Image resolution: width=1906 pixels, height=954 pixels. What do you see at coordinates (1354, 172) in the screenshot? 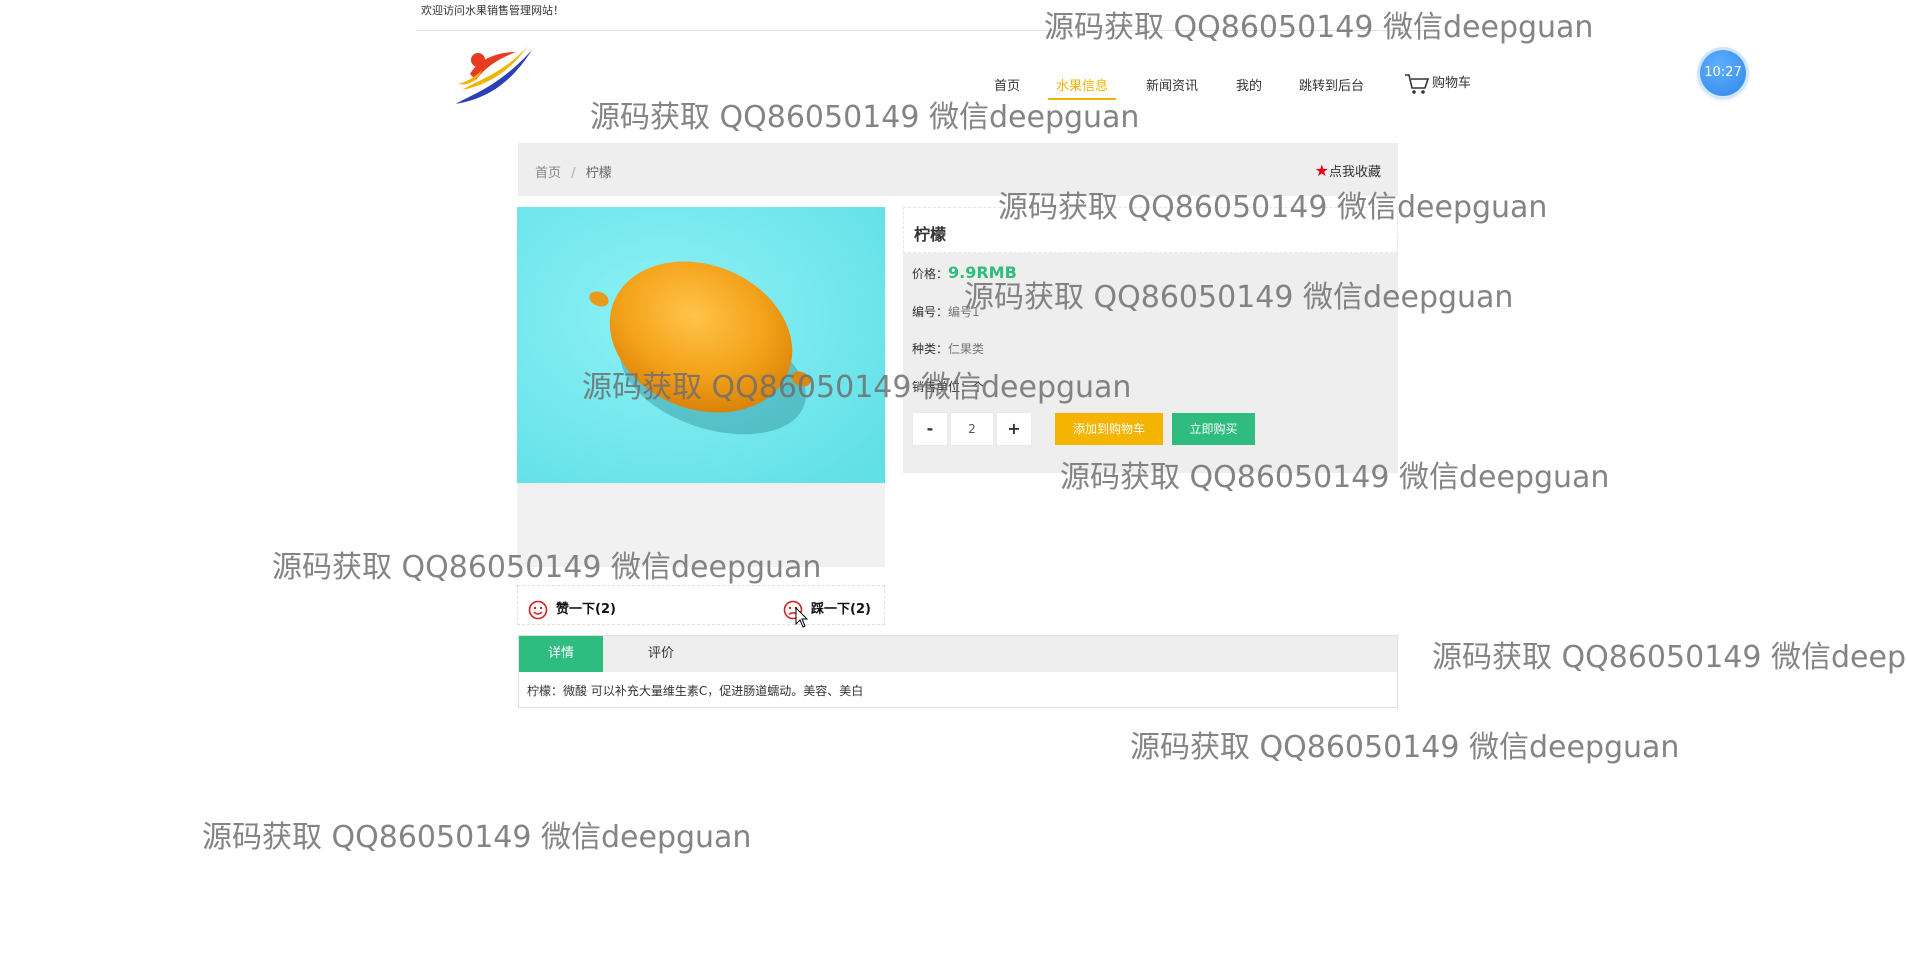
I see `favorite-label: 点我收藏` at bounding box center [1354, 172].